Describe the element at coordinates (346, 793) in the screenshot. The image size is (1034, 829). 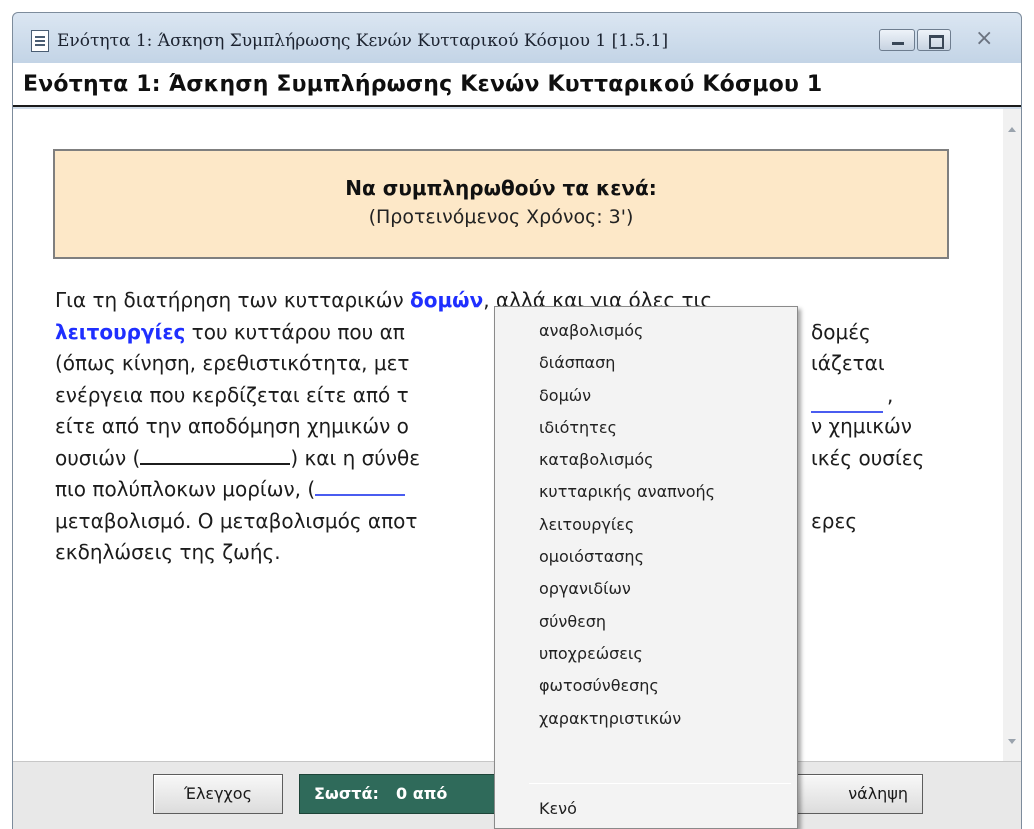
I see `score-label: Σωστά:` at that location.